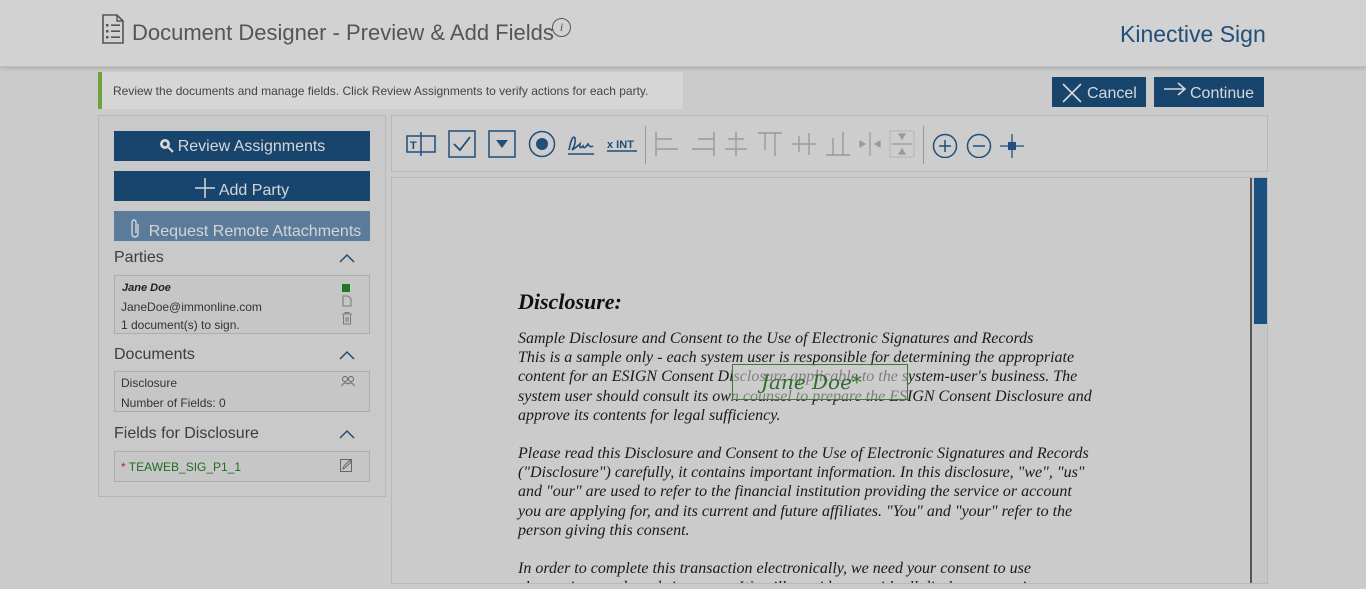  I want to click on arrow-right-icon, so click(1175, 89).